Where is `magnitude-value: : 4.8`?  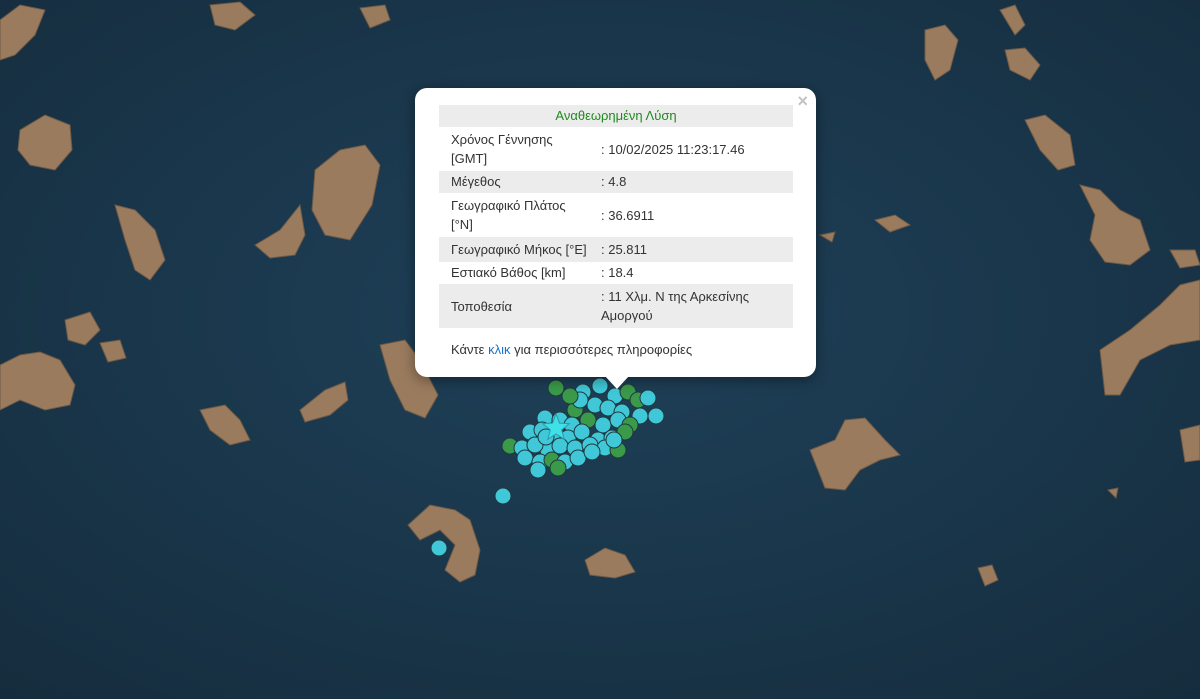 magnitude-value: : 4.8 is located at coordinates (614, 181).